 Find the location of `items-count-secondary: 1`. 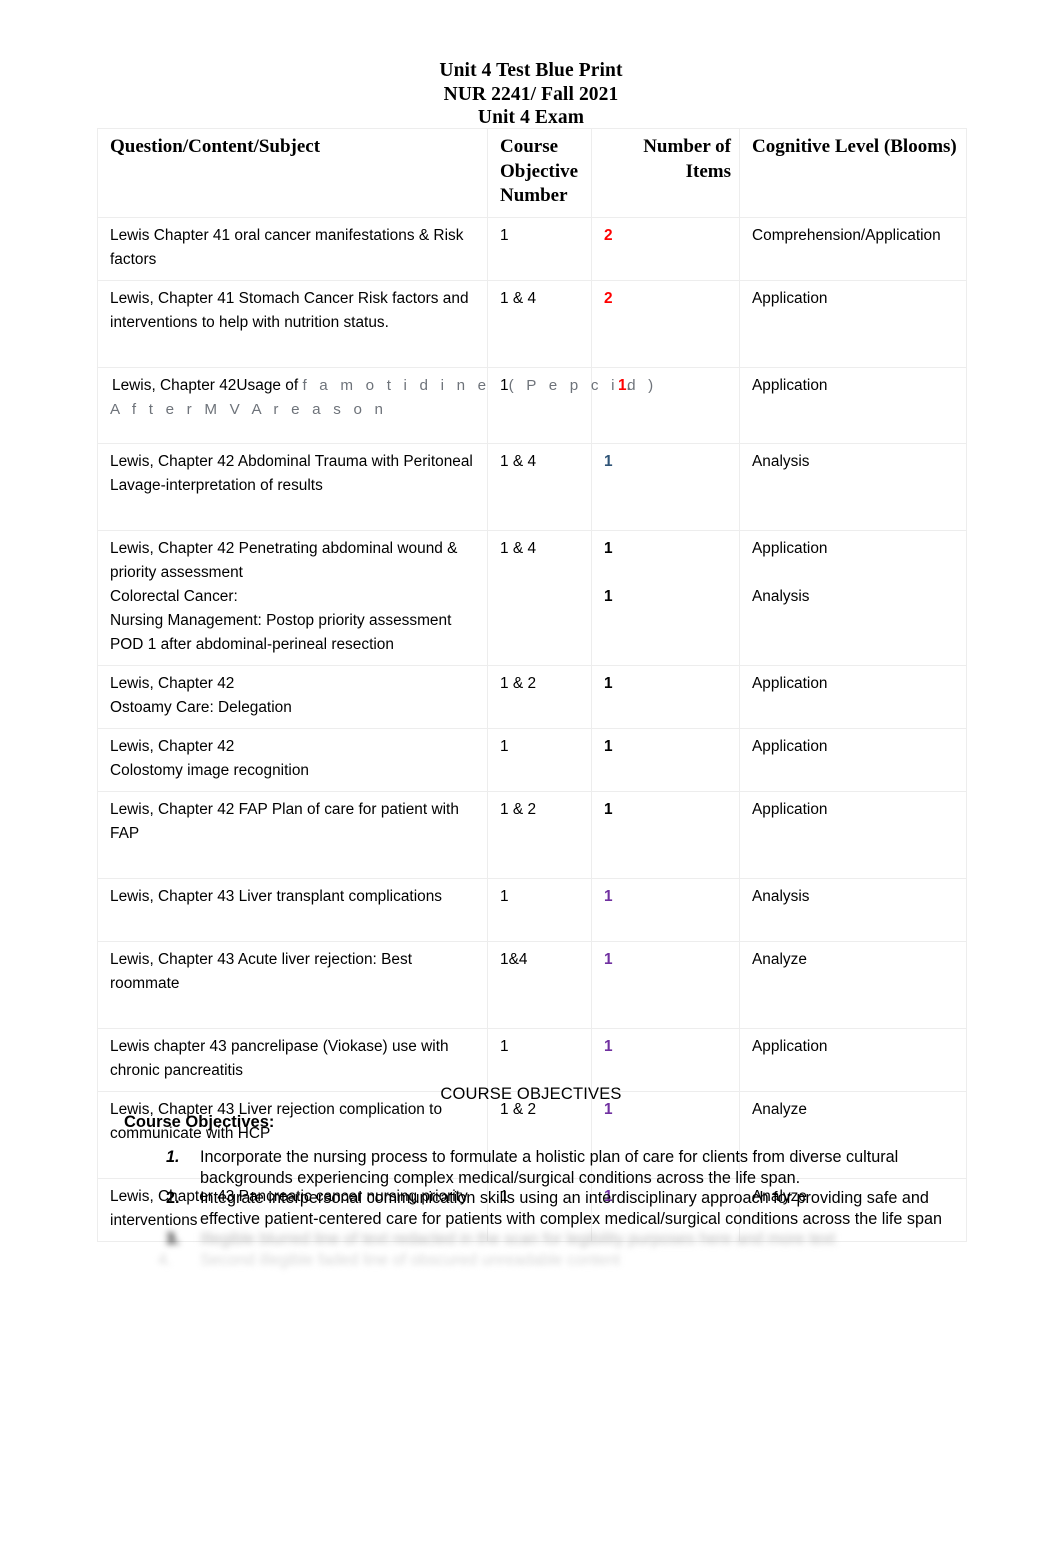

items-count-secondary: 1 is located at coordinates (608, 596).